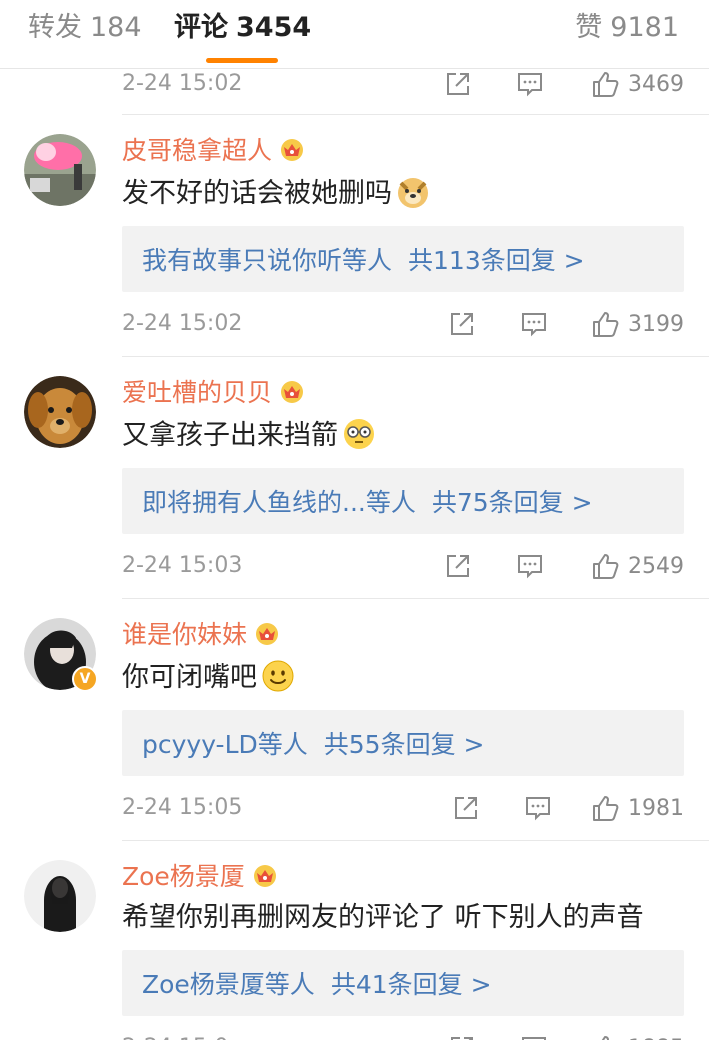 The height and width of the screenshot is (1040, 709). What do you see at coordinates (228, 984) in the screenshot?
I see `reply-users: Zoe杨景厦等人` at bounding box center [228, 984].